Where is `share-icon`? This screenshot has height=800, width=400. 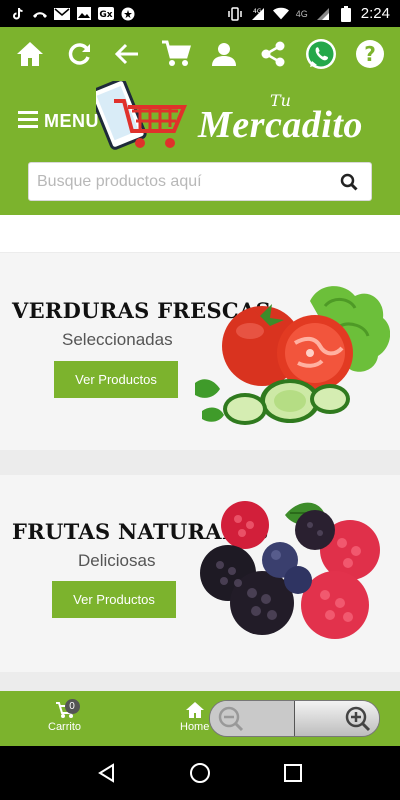
share-icon is located at coordinates (273, 54).